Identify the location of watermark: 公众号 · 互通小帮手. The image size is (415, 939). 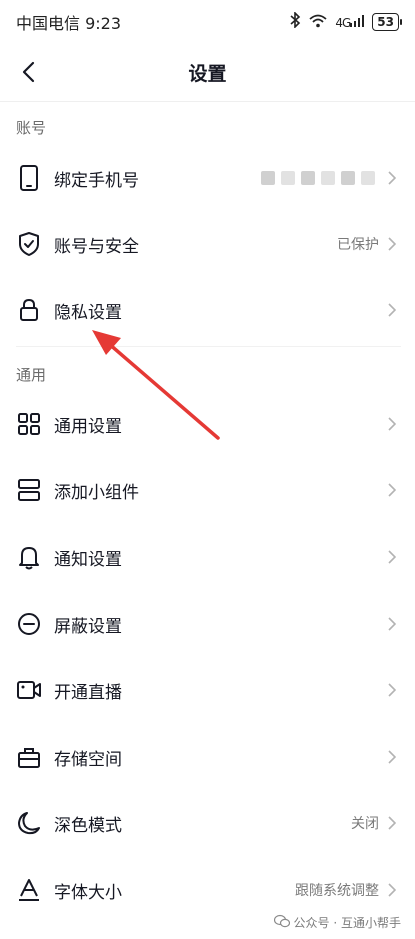
(337, 922).